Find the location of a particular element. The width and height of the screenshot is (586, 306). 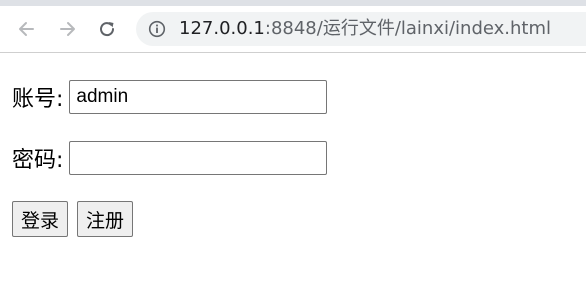

reload-button is located at coordinates (107, 29).